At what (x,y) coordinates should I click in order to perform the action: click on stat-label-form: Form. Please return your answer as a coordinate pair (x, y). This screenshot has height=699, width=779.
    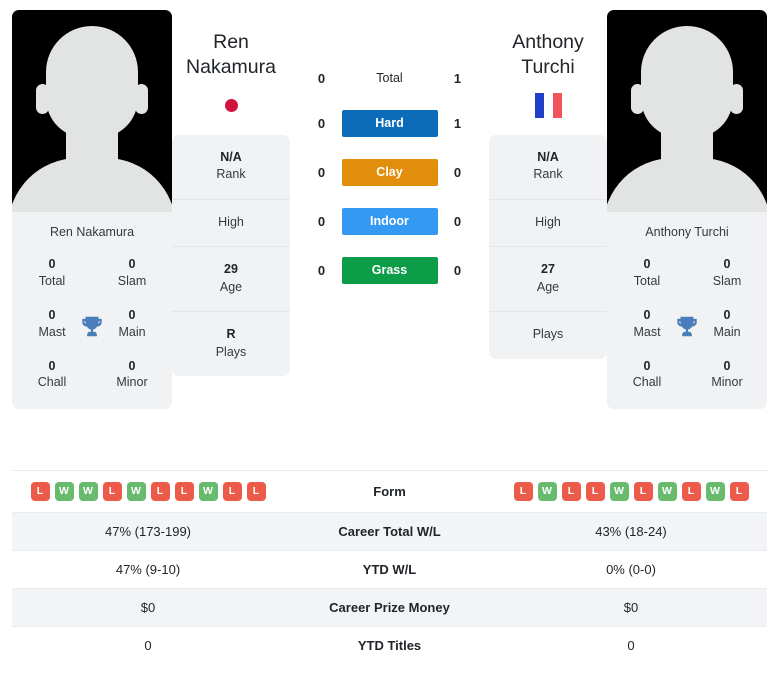
    Looking at the image, I should click on (389, 491).